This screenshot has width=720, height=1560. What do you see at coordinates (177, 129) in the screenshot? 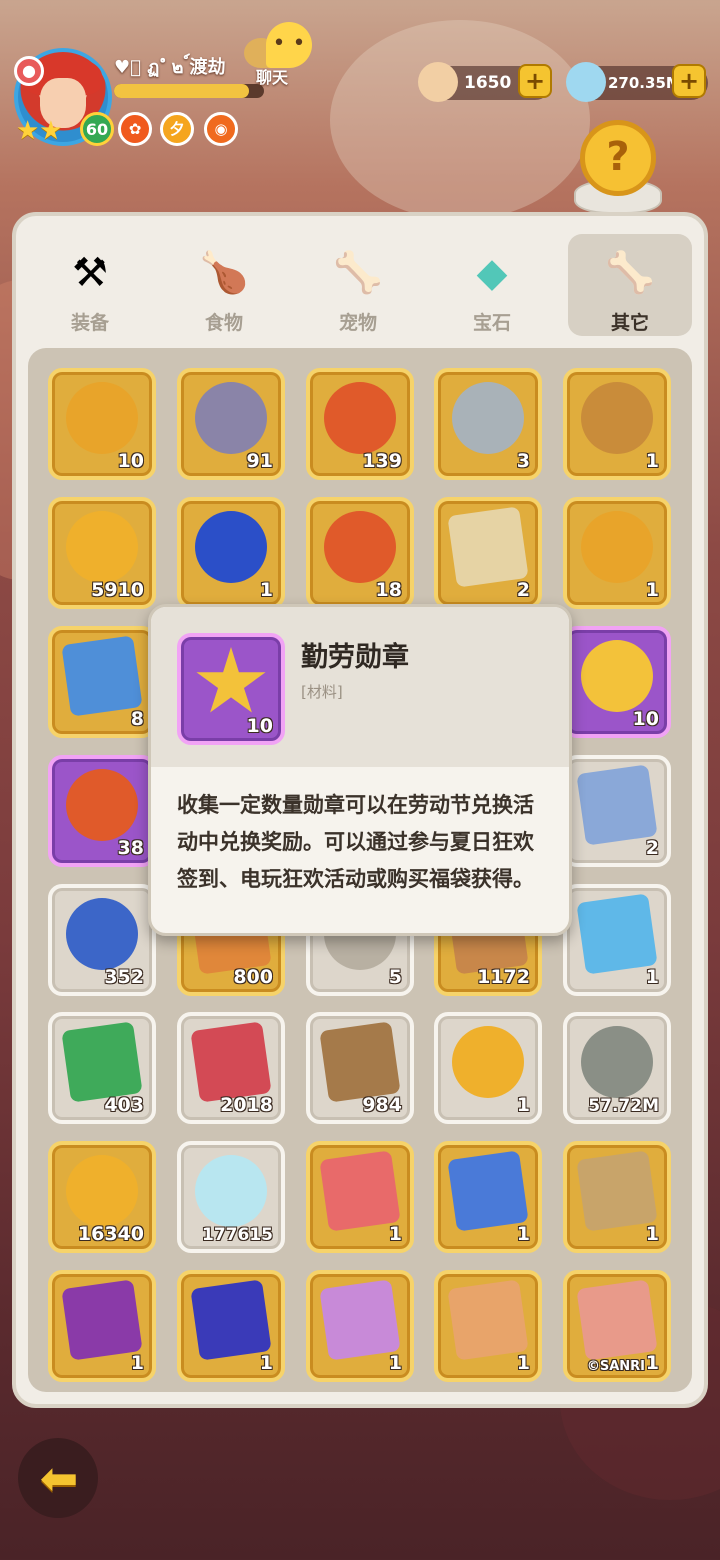
I see `buff-icon: 夕` at bounding box center [177, 129].